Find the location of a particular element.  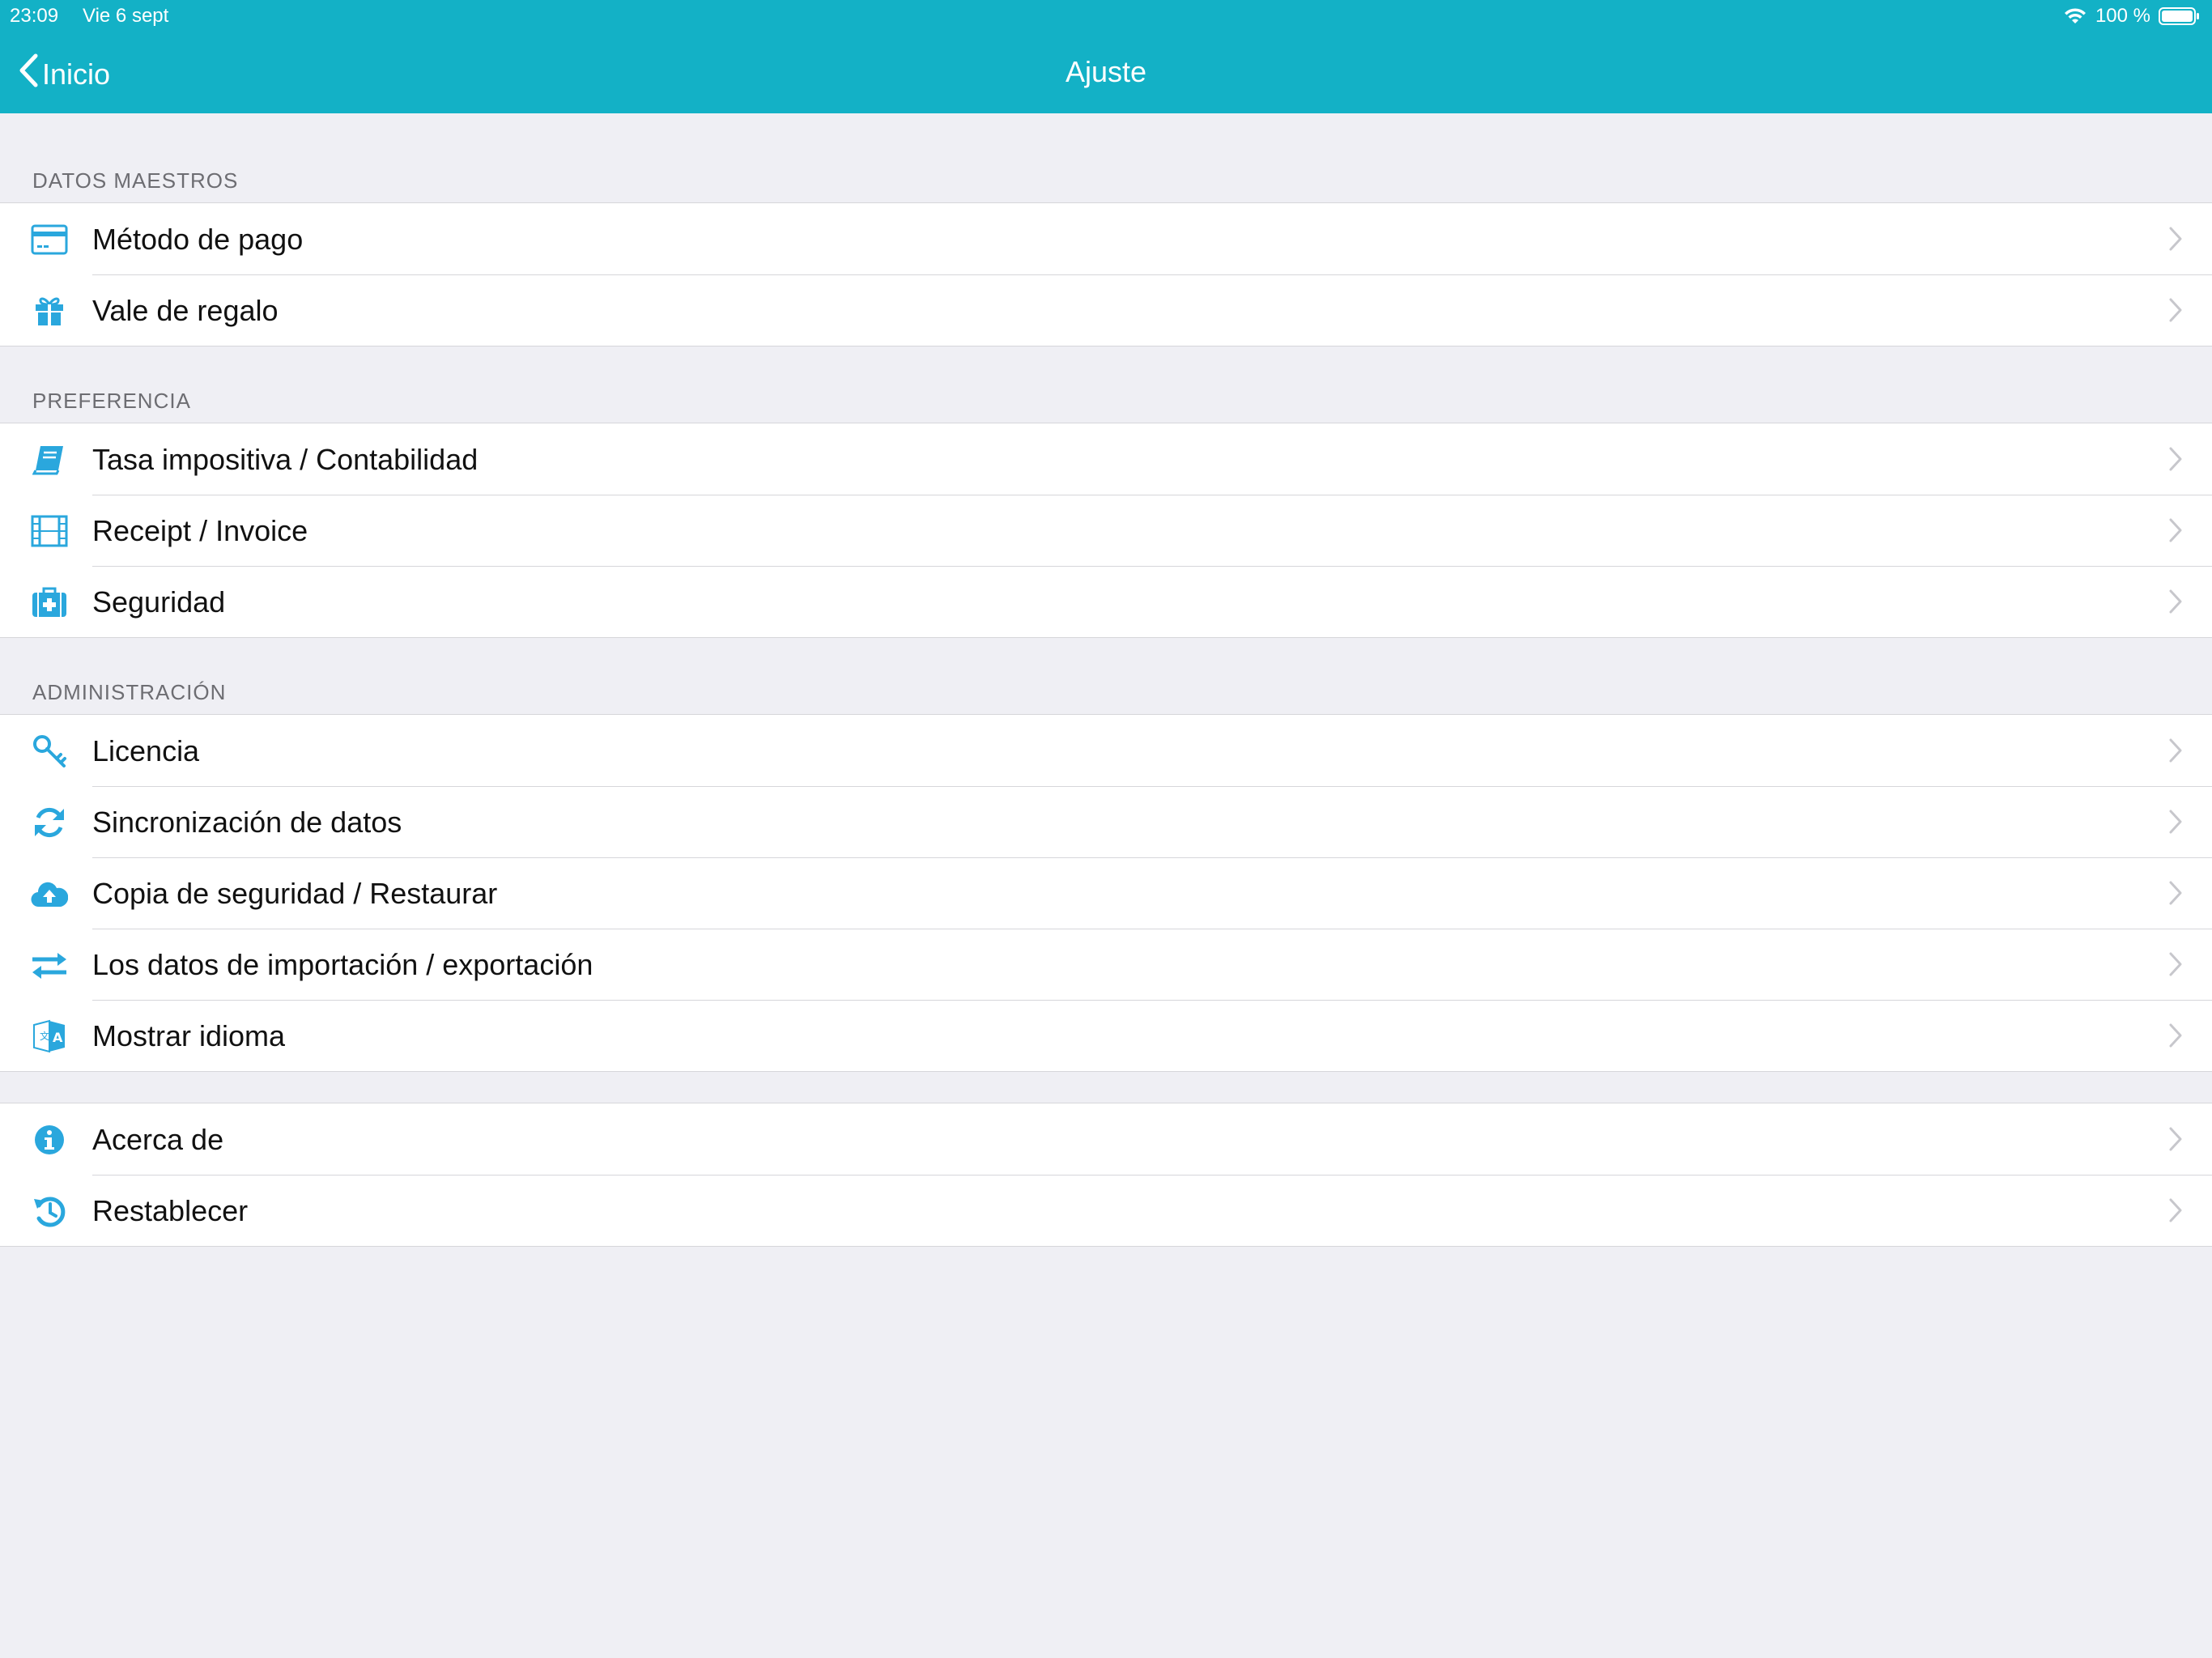

medkit-icon is located at coordinates (49, 602).